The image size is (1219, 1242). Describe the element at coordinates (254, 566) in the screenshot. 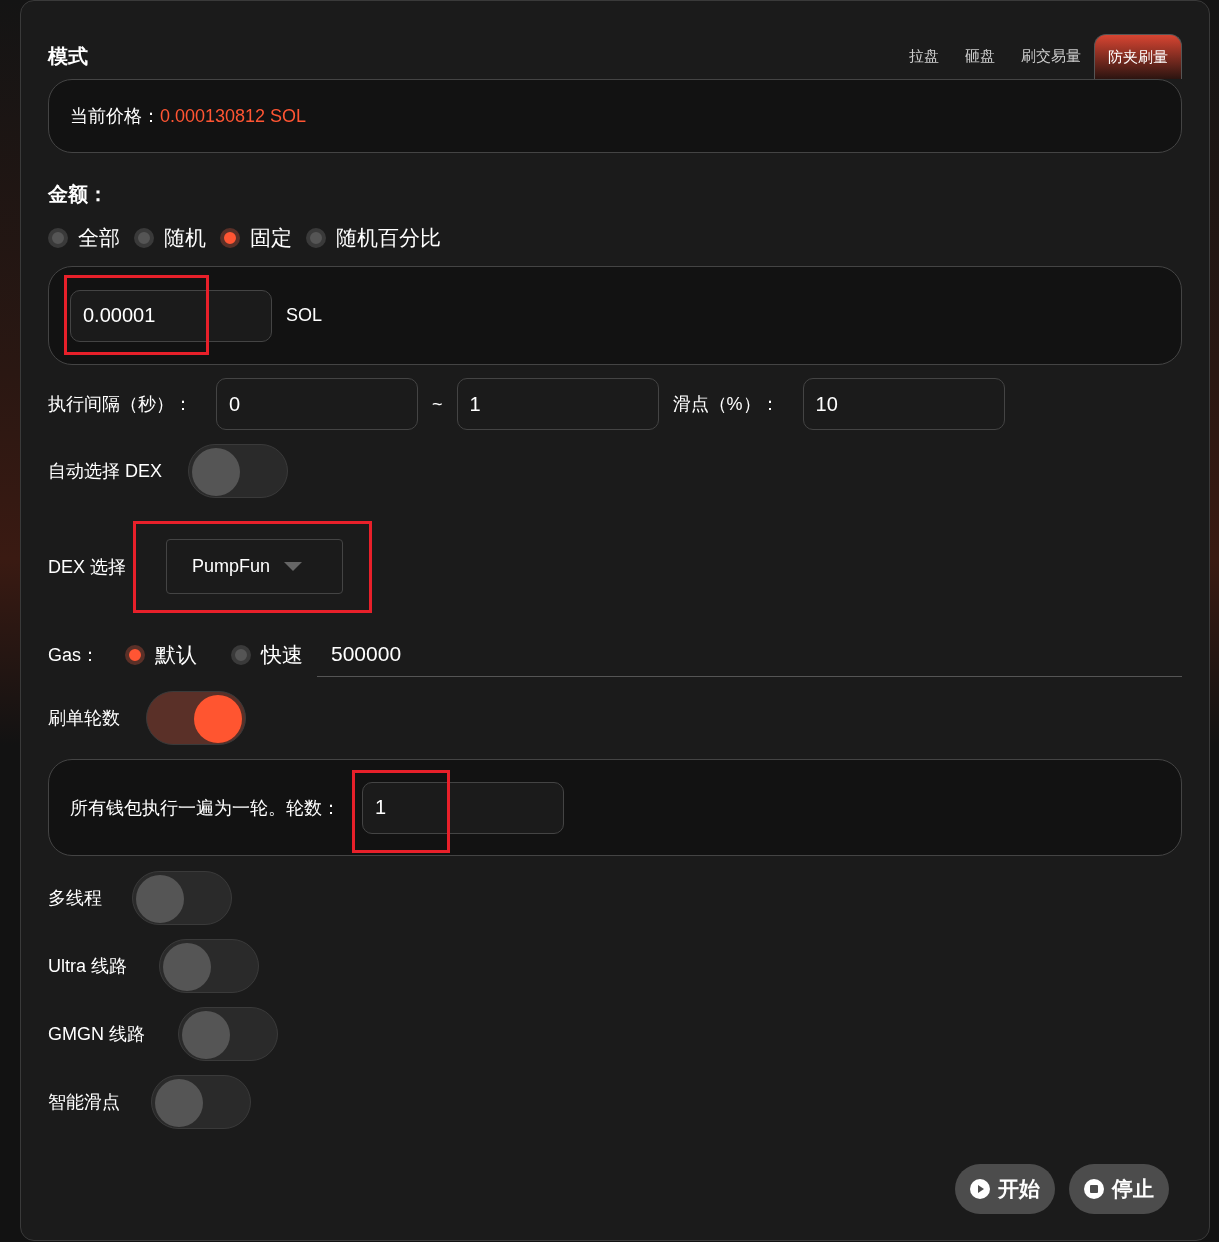

I see `dex-select: PumpFun` at that location.